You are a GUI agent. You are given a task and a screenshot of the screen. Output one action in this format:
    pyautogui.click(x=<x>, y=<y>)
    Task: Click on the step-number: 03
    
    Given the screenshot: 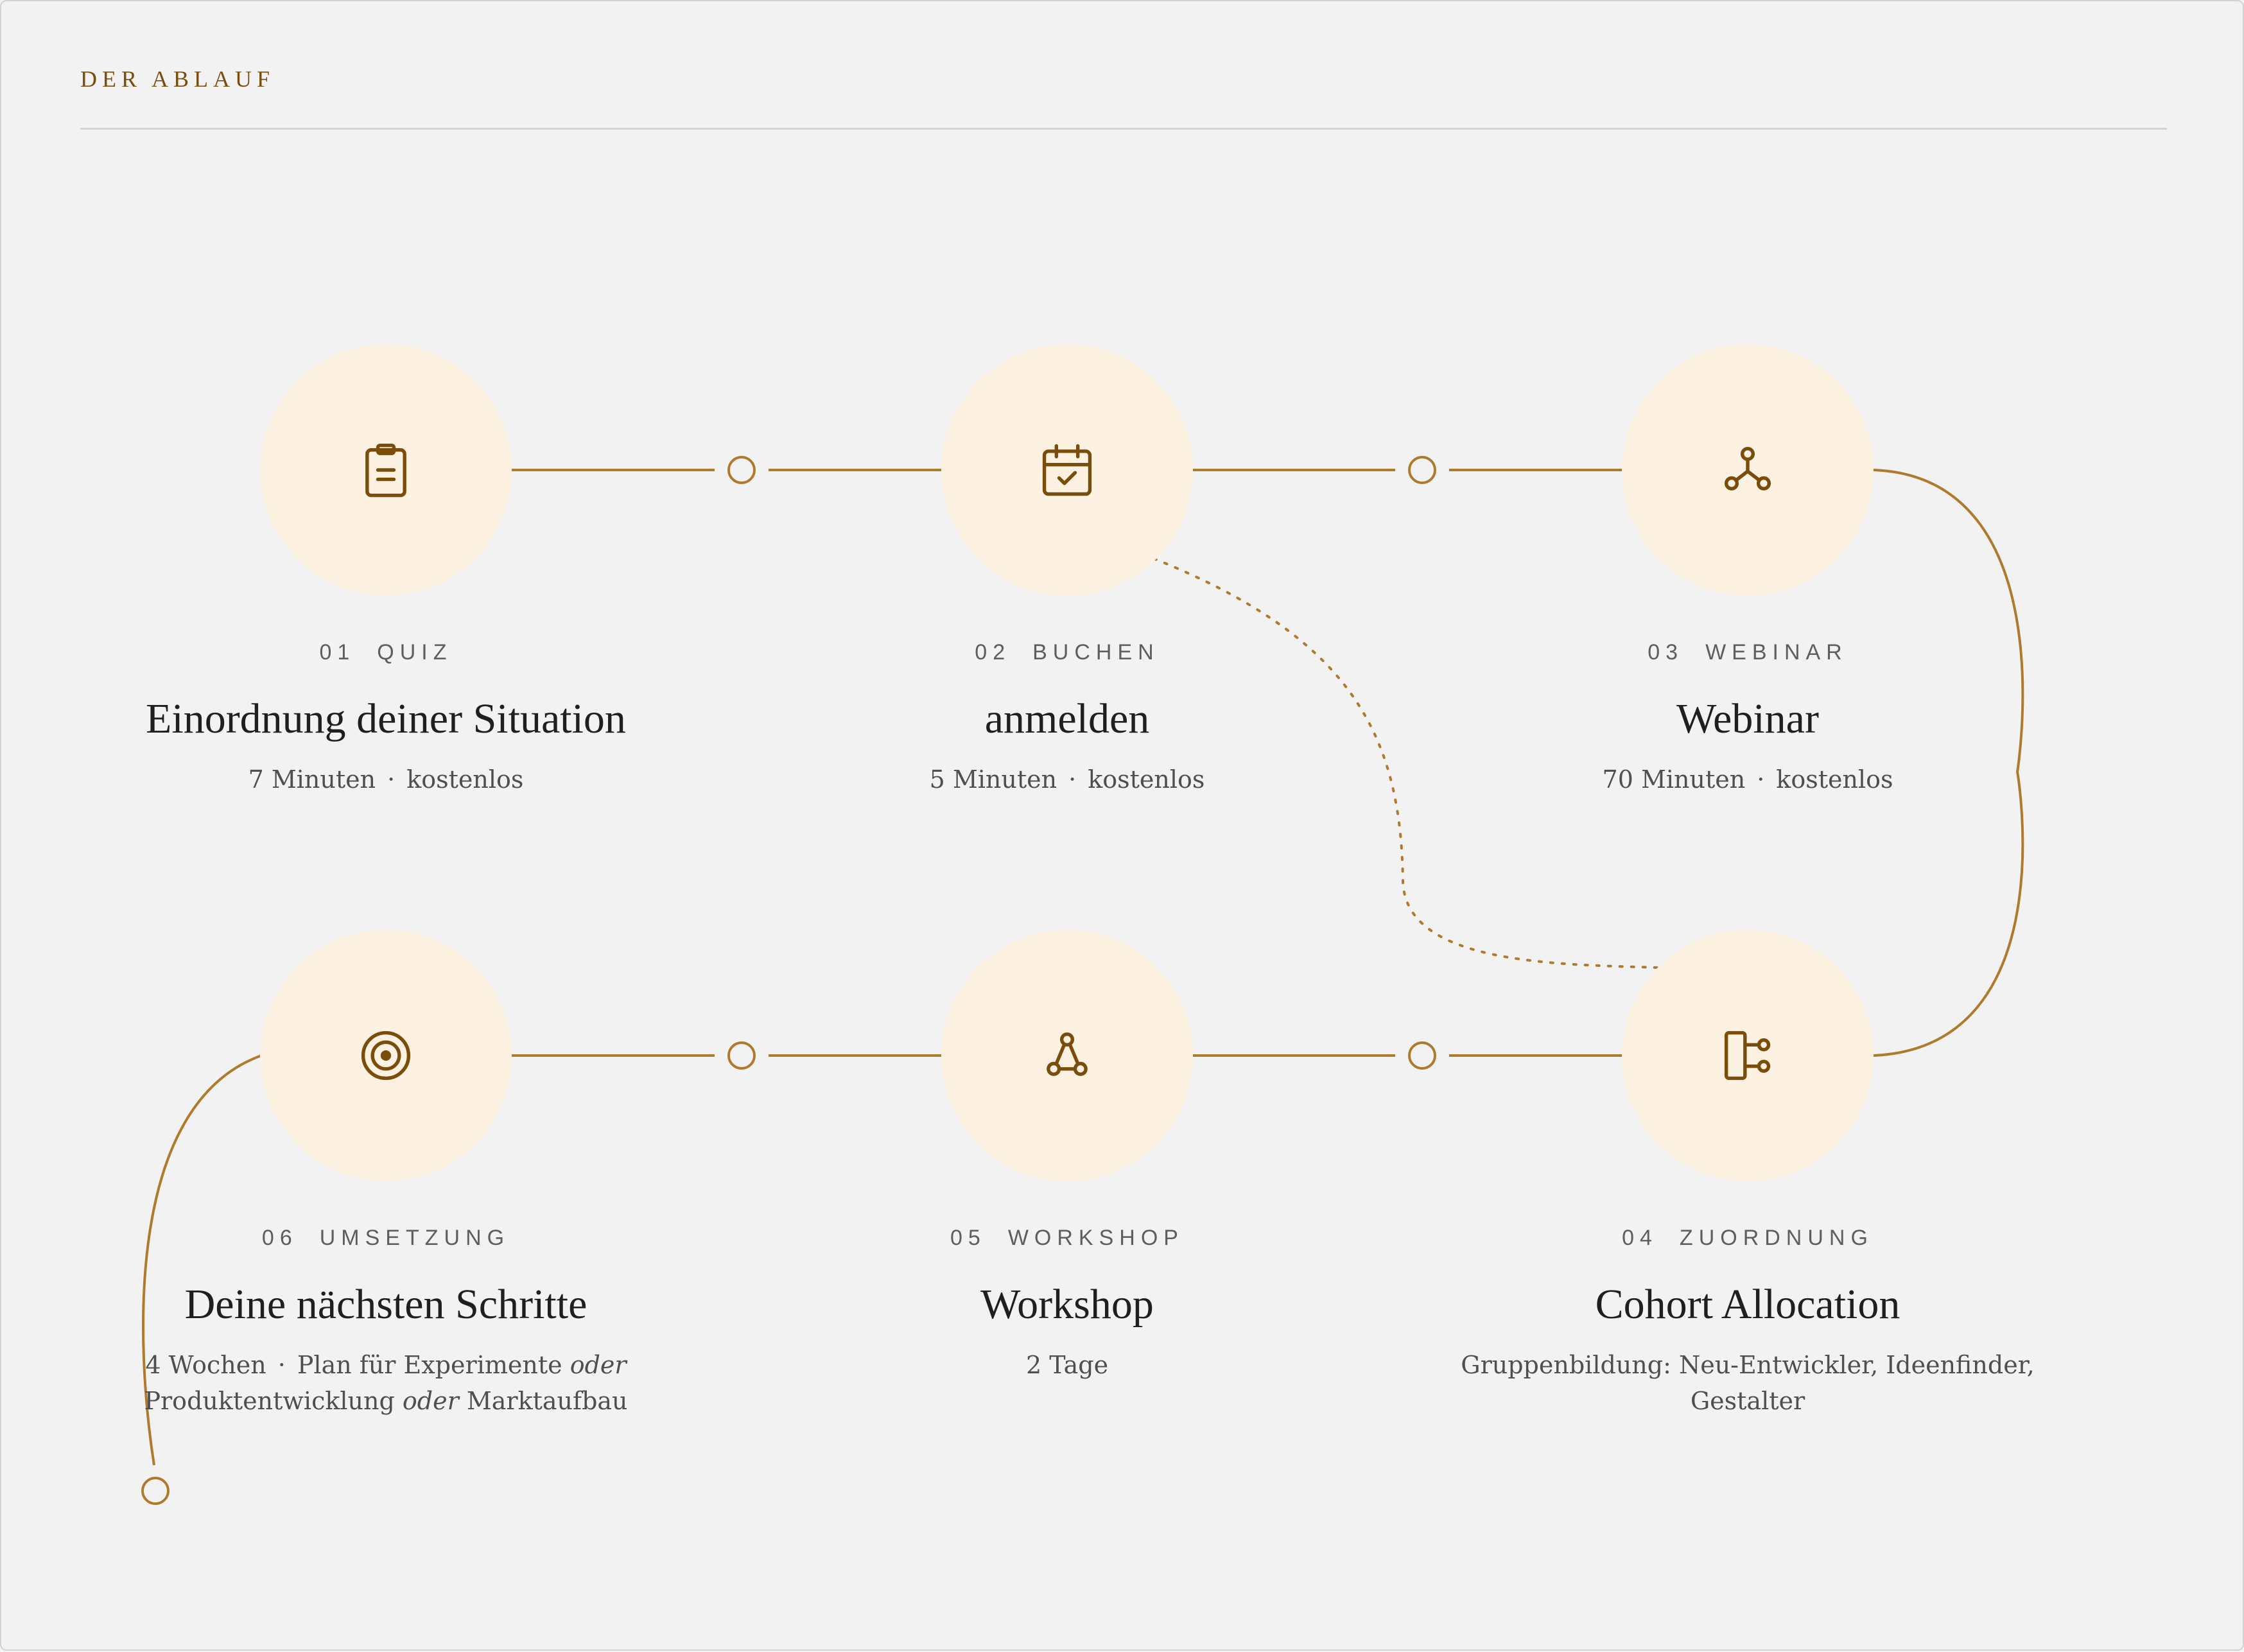 What is the action you would take?
    pyautogui.click(x=1666, y=653)
    